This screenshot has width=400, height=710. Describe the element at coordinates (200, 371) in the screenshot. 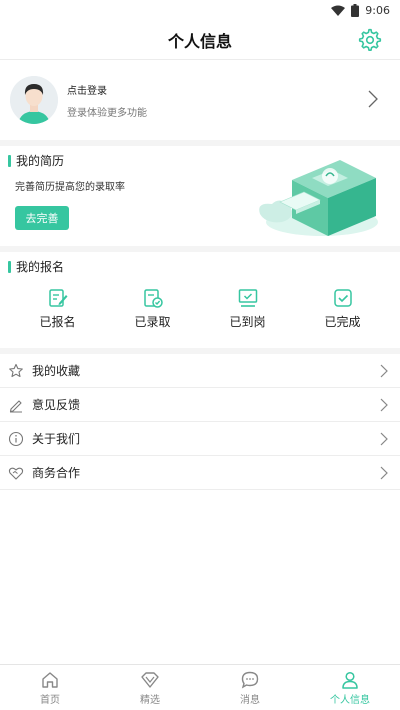

I see `menu-item-favorites: 我的收藏` at that location.